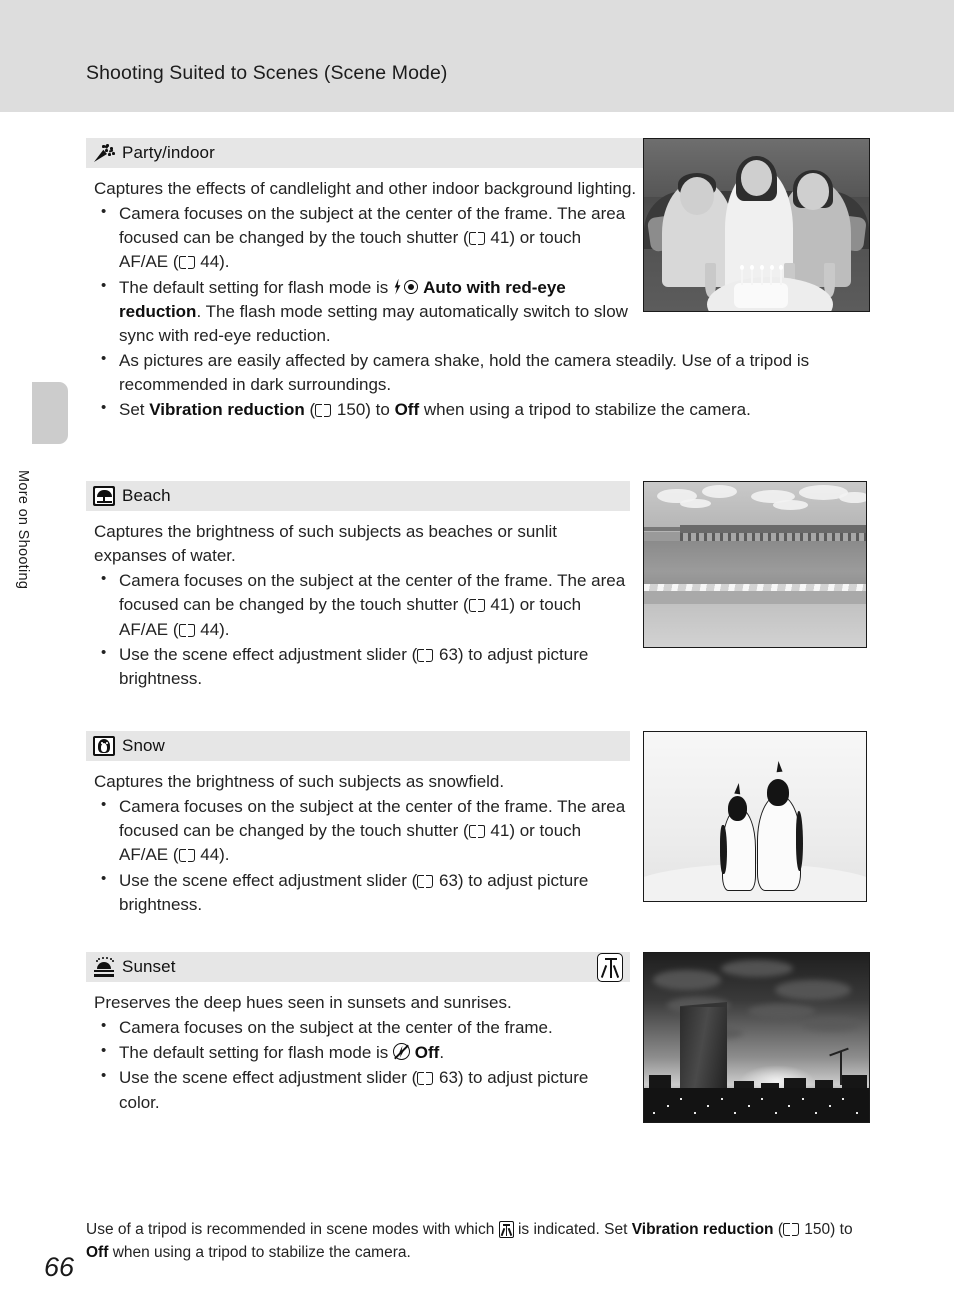  What do you see at coordinates (104, 967) in the screenshot?
I see `sunset-icon` at bounding box center [104, 967].